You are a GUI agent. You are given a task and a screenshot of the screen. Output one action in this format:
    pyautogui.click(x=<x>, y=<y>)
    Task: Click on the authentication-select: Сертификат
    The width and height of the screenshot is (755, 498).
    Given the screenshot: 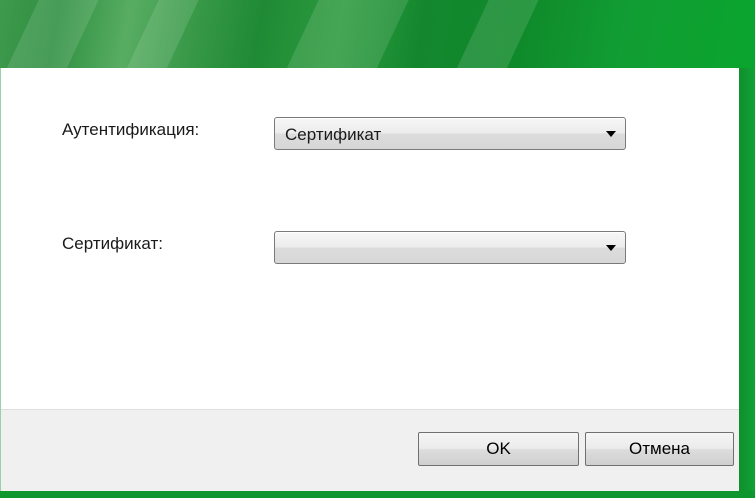 What is the action you would take?
    pyautogui.click(x=450, y=133)
    